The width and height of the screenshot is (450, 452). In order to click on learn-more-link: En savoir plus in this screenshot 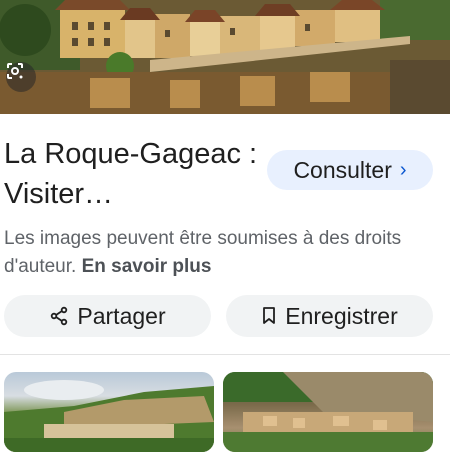, I will do `click(147, 266)`.